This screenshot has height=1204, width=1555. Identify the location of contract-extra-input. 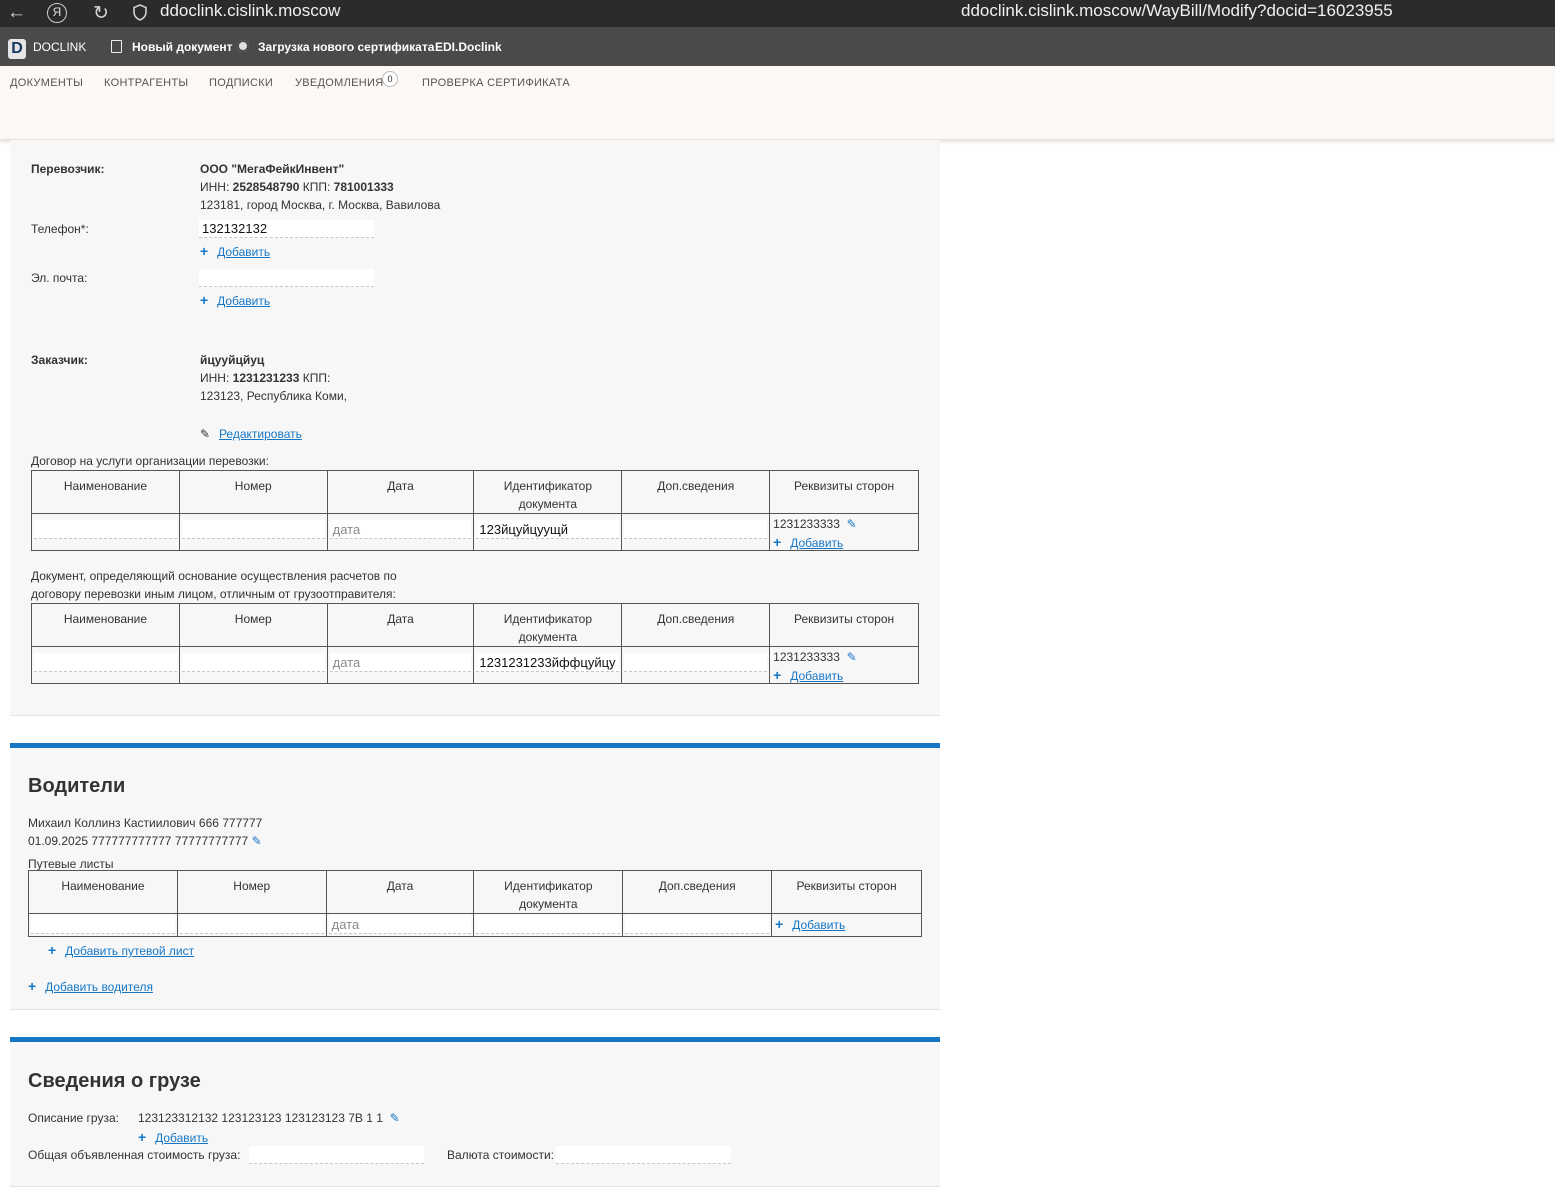
(696, 529).